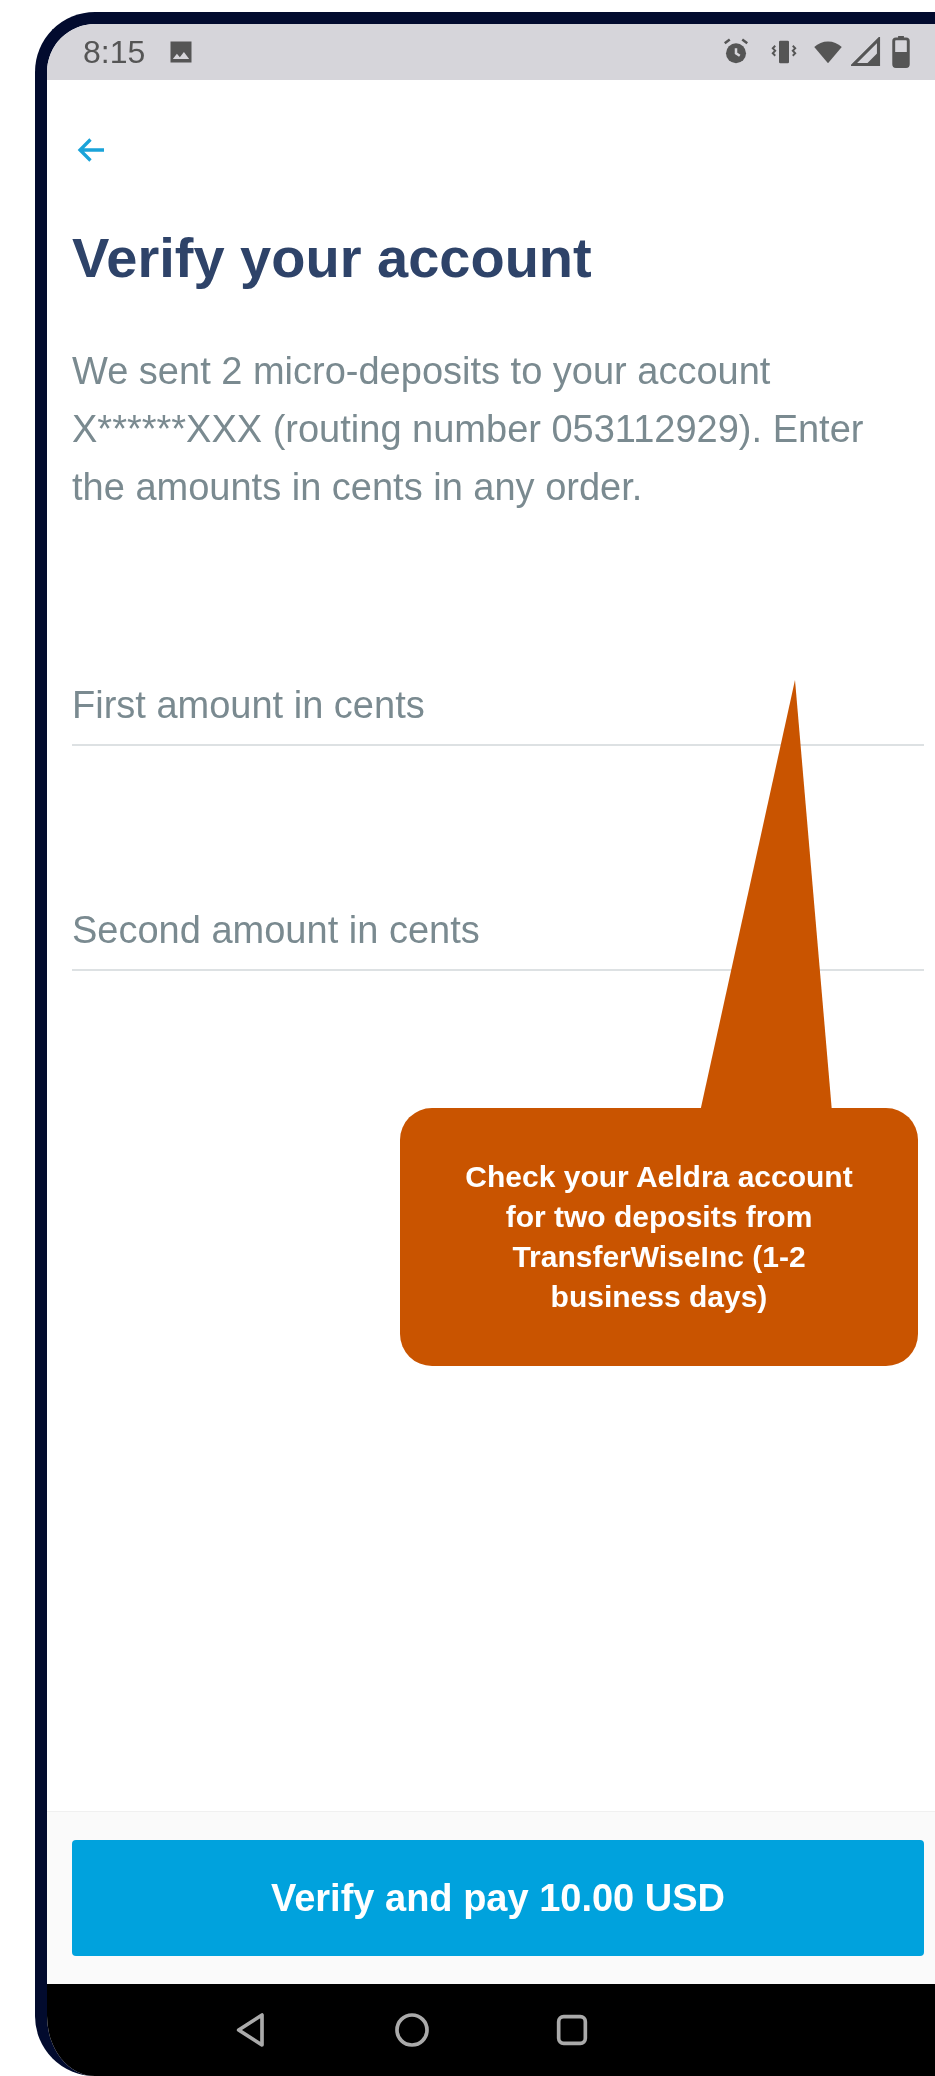 This screenshot has width=935, height=2076. Describe the element at coordinates (498, 1898) in the screenshot. I see `verify-and-pay-button: Verify and pay 10.00 USD` at that location.